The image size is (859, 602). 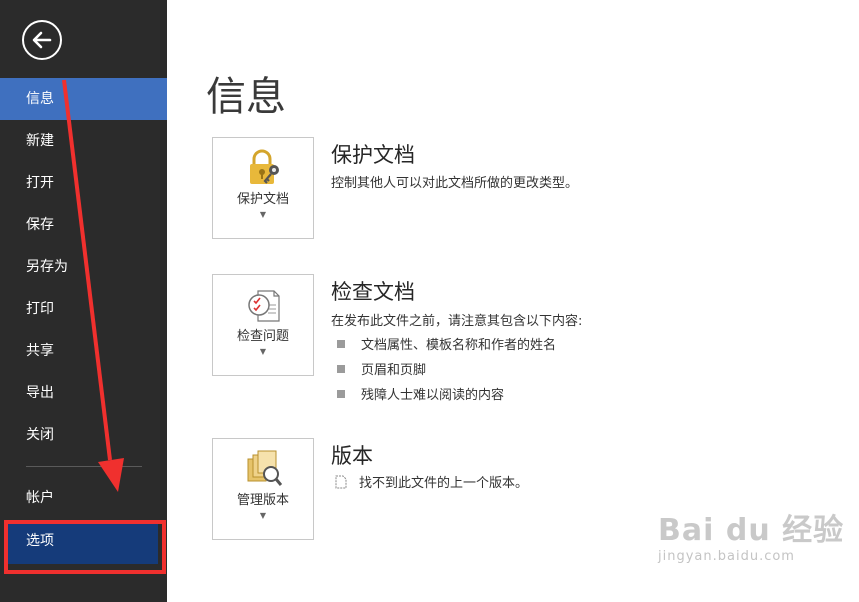 I want to click on baidu-watermark: Bai du 经验 jingyan.baidu.com, so click(x=751, y=534).